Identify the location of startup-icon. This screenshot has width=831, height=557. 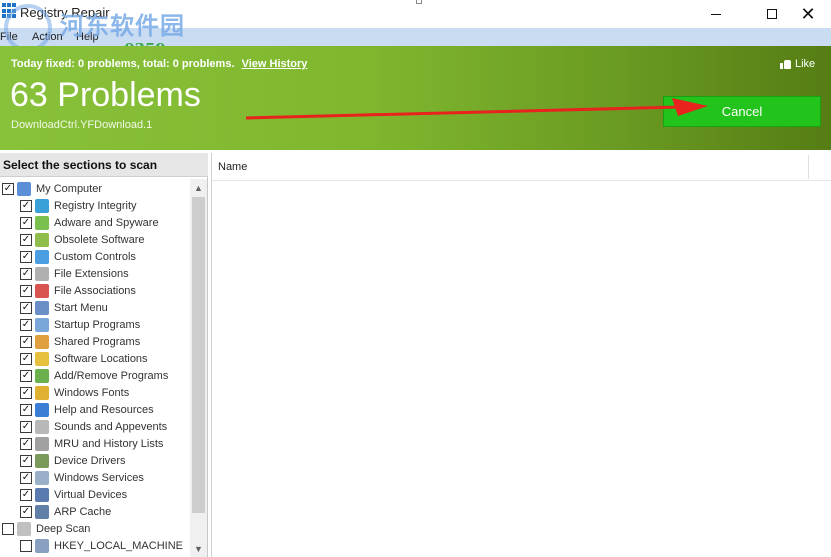
(42, 324).